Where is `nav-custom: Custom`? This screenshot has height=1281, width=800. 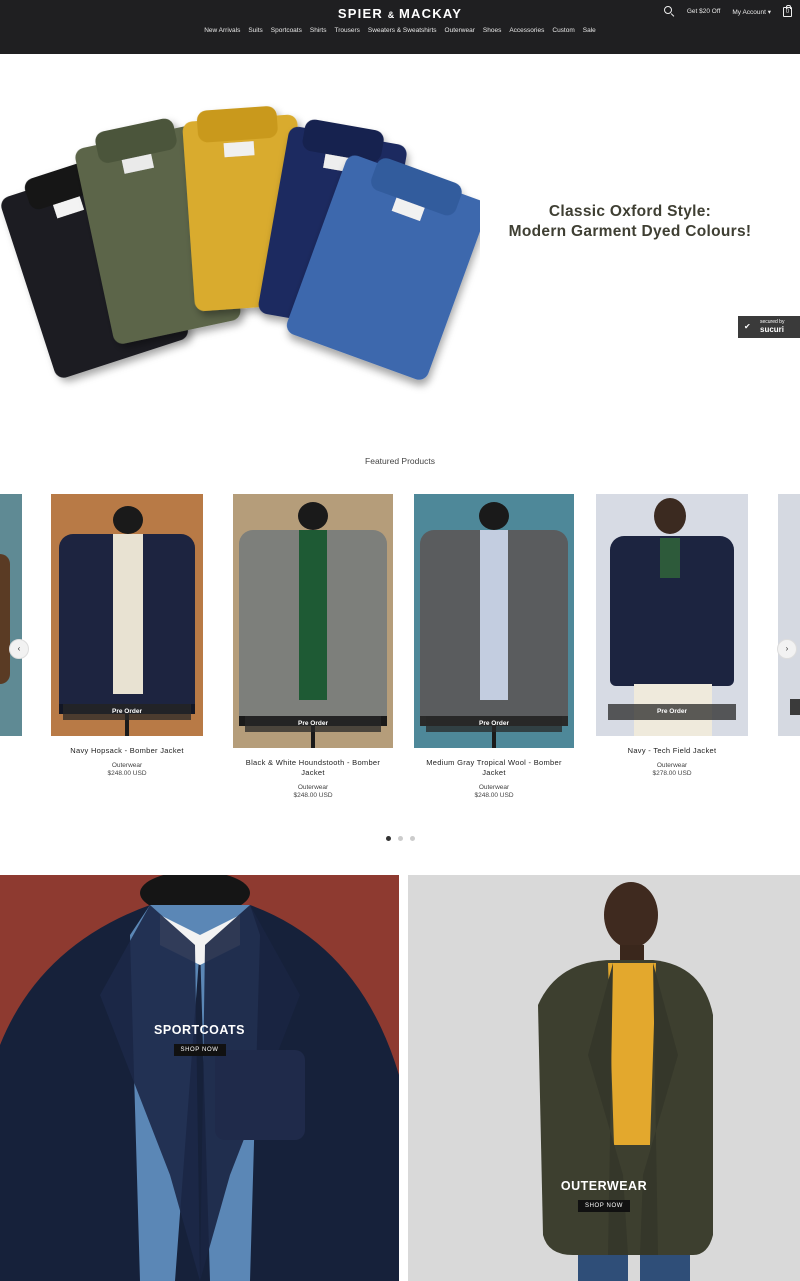 nav-custom: Custom is located at coordinates (563, 30).